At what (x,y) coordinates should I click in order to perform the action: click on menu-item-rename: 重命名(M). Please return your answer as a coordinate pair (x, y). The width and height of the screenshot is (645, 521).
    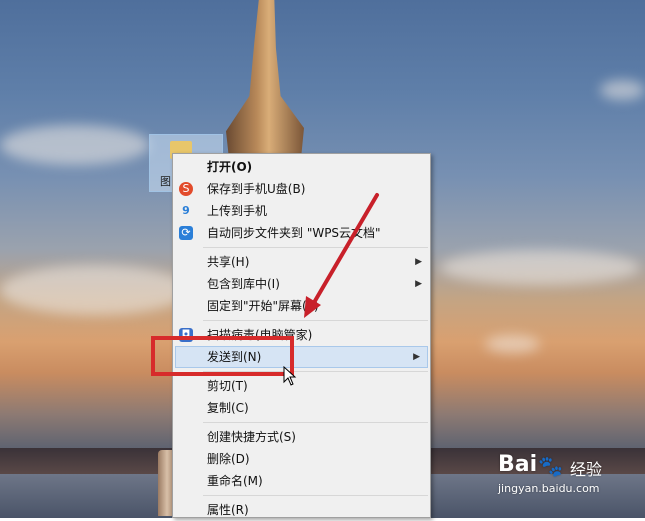
    Looking at the image, I should click on (301, 481).